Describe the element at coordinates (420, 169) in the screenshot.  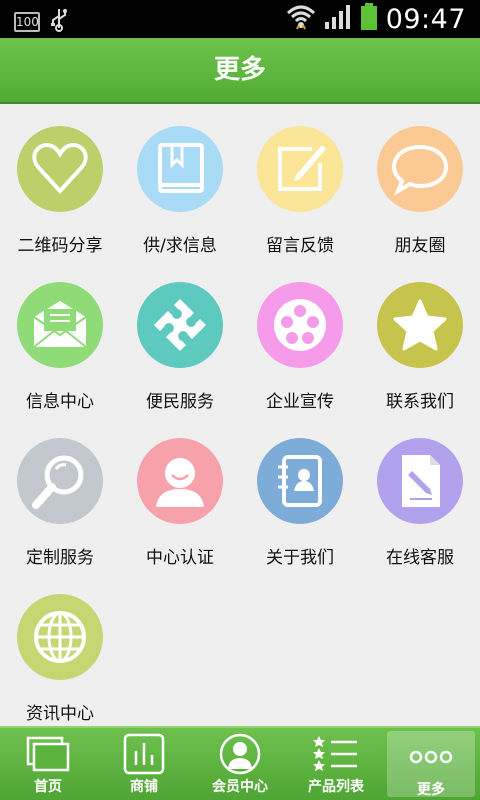
I see `speech-bubble-icon` at that location.